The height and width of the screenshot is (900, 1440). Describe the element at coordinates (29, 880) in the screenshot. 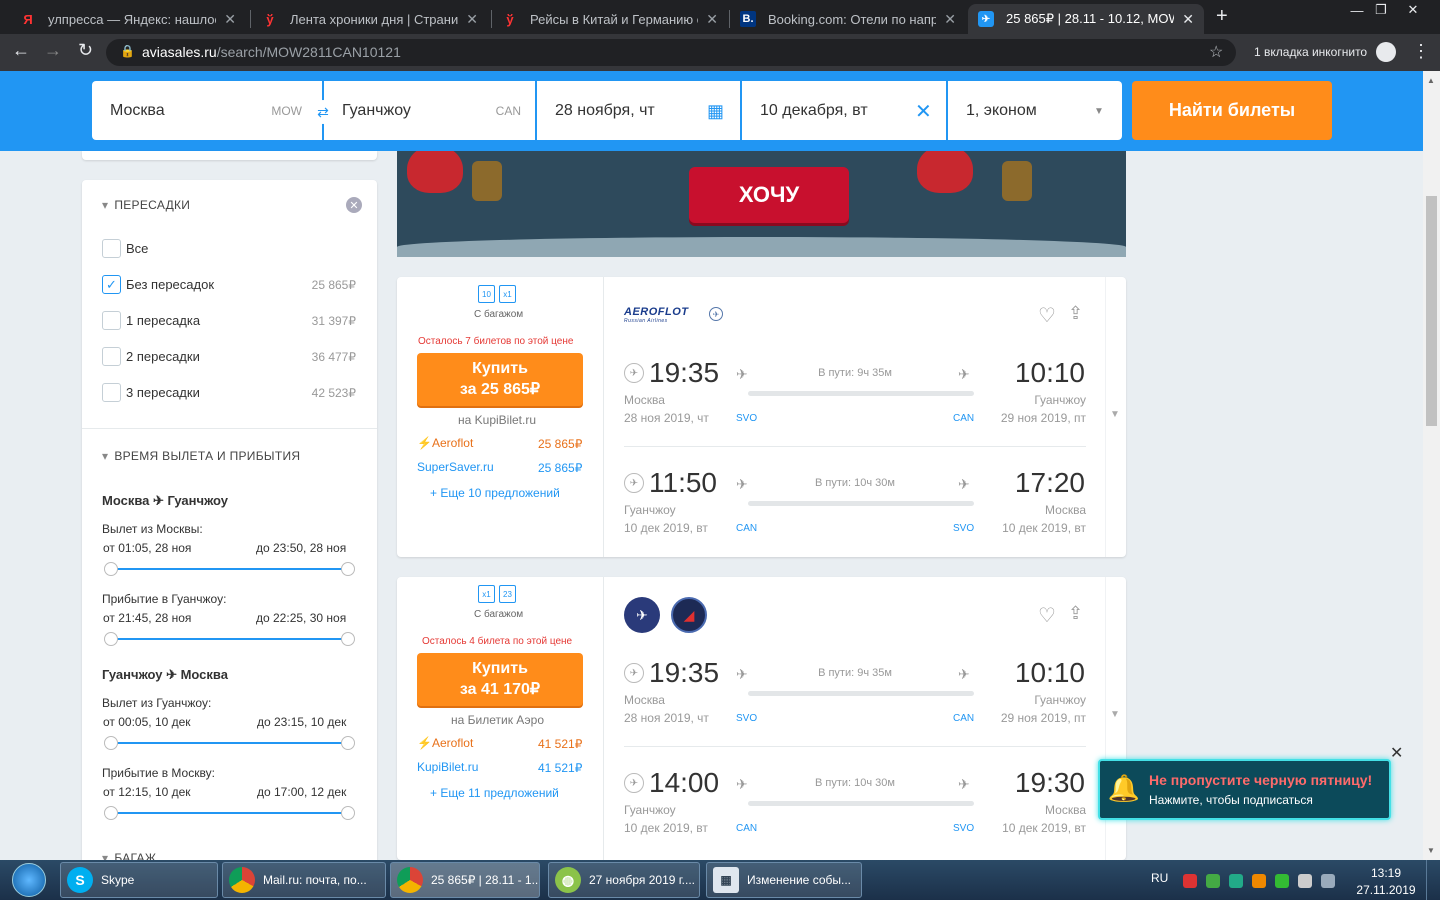

I see `start-button` at that location.